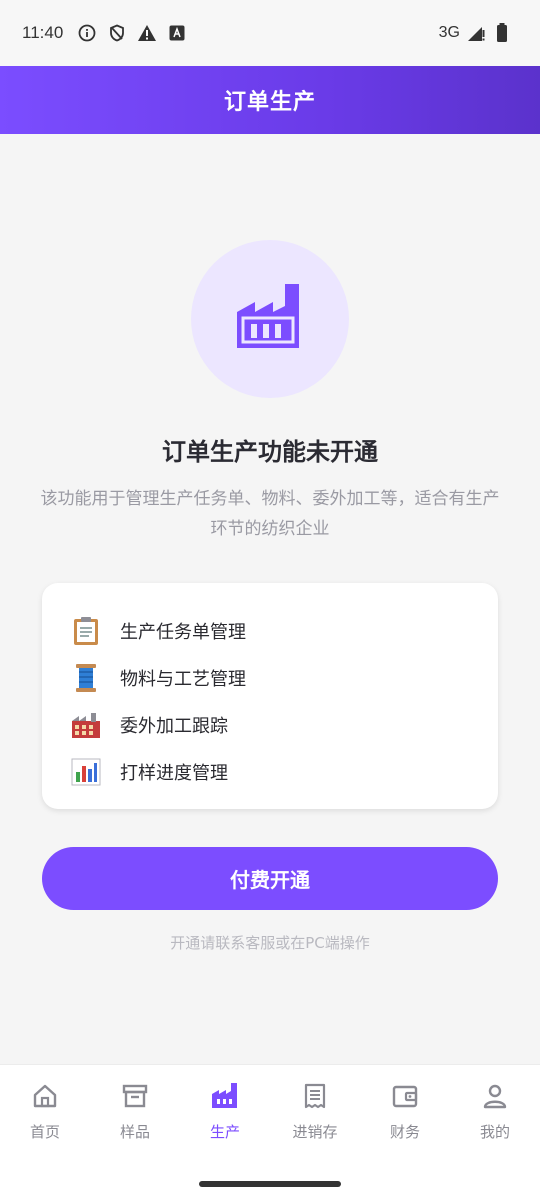 The width and height of the screenshot is (540, 1200). I want to click on tab-label: 首页, so click(44, 1132).